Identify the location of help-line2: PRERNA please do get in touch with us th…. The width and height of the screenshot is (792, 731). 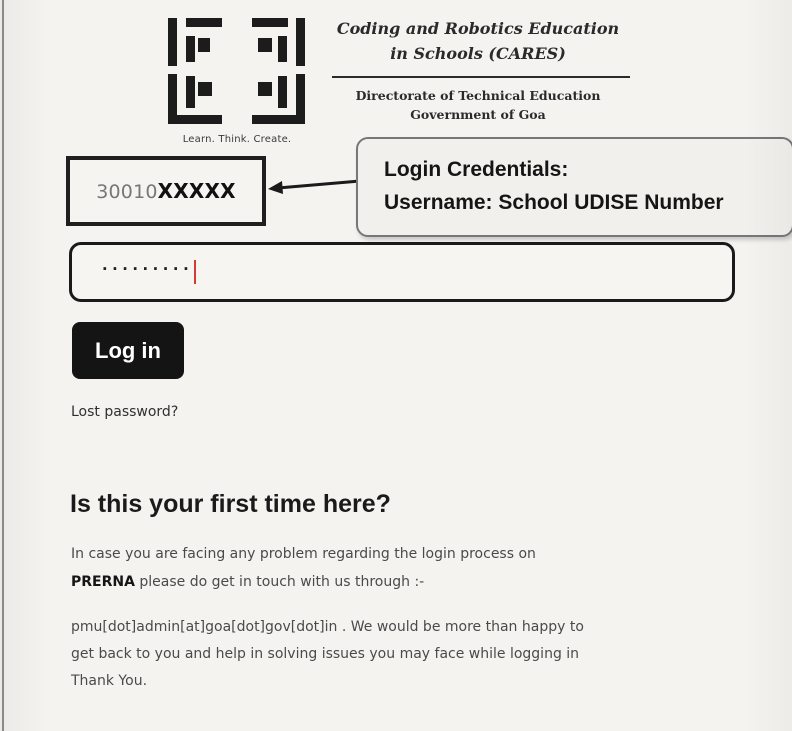
(411, 582).